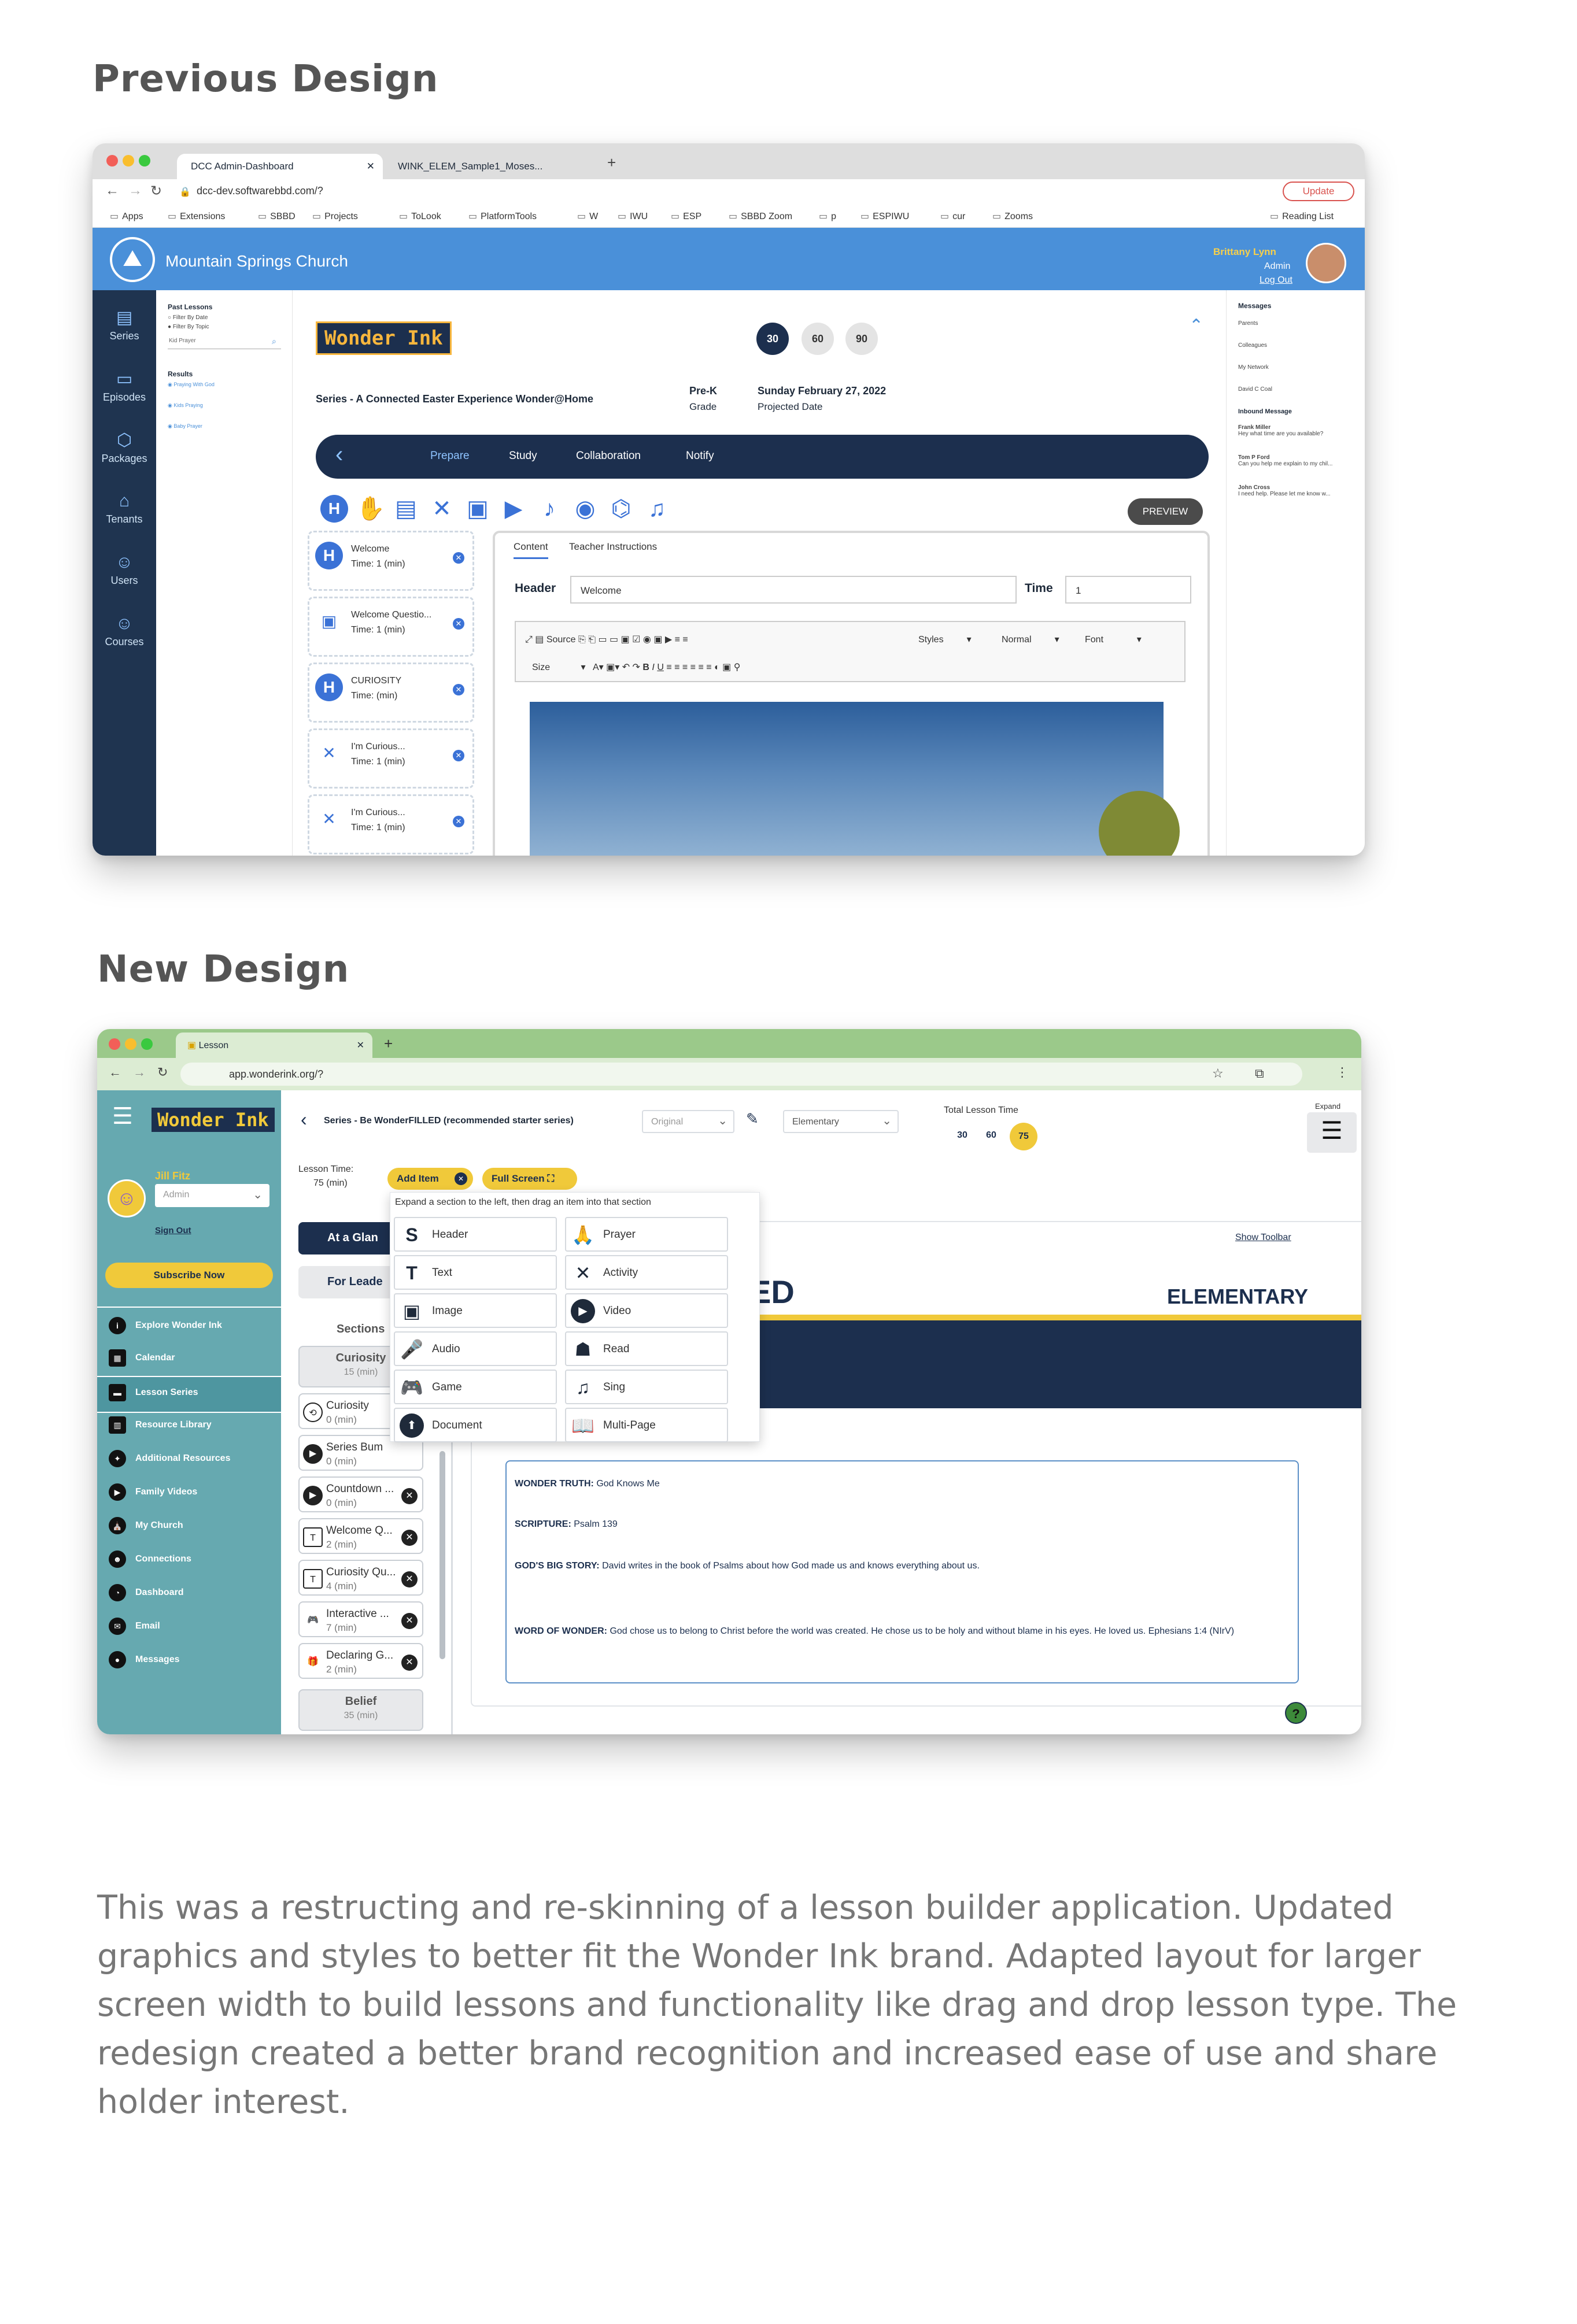  What do you see at coordinates (613, 547) in the screenshot?
I see `tab-teacher-instructions: Teacher Instructions` at bounding box center [613, 547].